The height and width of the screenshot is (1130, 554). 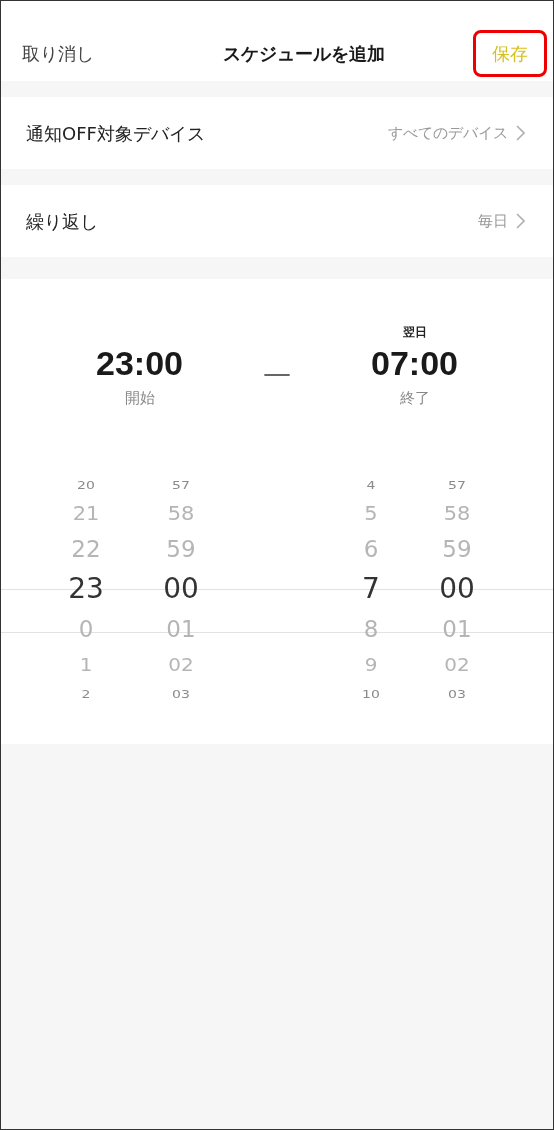 What do you see at coordinates (86, 484) in the screenshot?
I see `wheel-option: 20` at bounding box center [86, 484].